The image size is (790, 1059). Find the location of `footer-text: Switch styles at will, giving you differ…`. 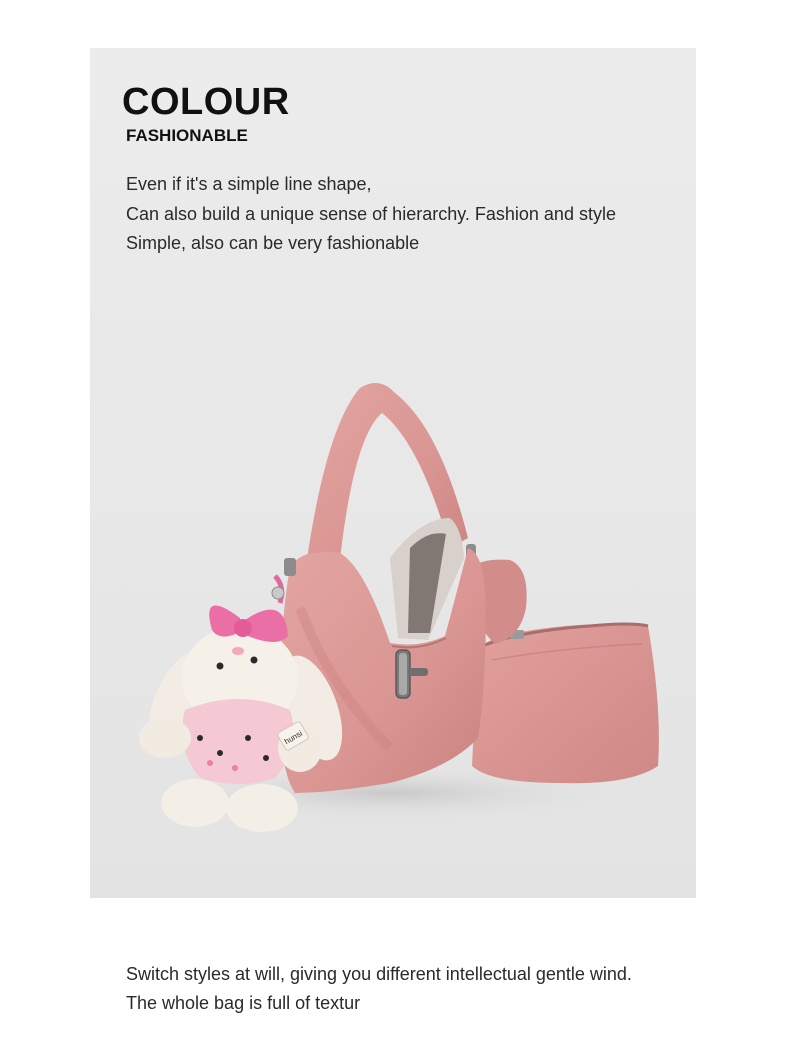

footer-text: Switch styles at will, giving you differ… is located at coordinates (379, 989).